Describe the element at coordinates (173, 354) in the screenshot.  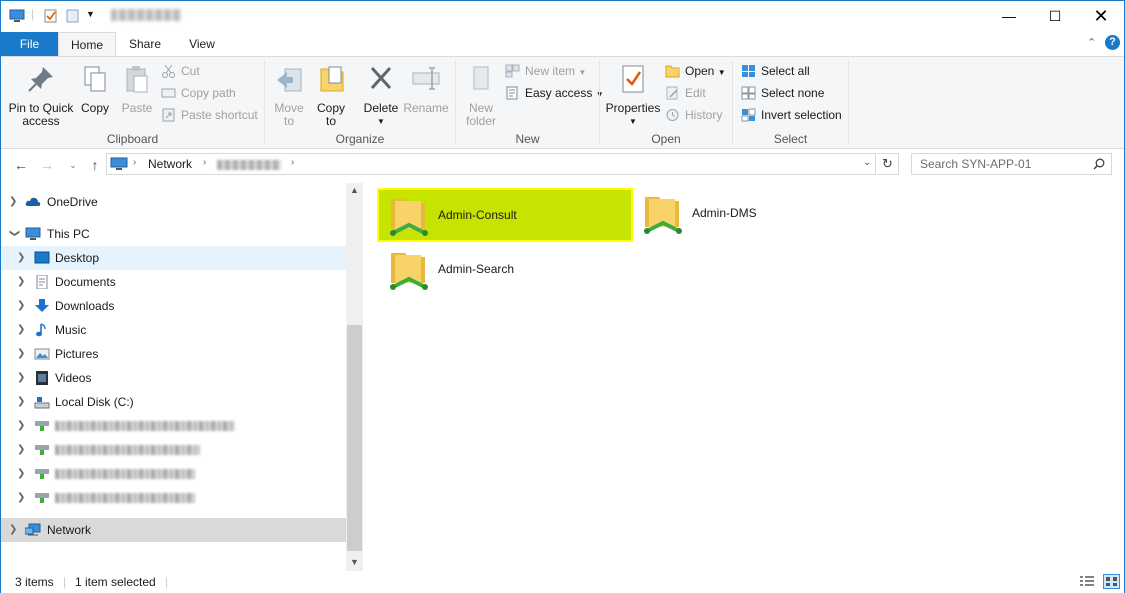
I see `nav-item-pictures: ❯ Pictures` at that location.